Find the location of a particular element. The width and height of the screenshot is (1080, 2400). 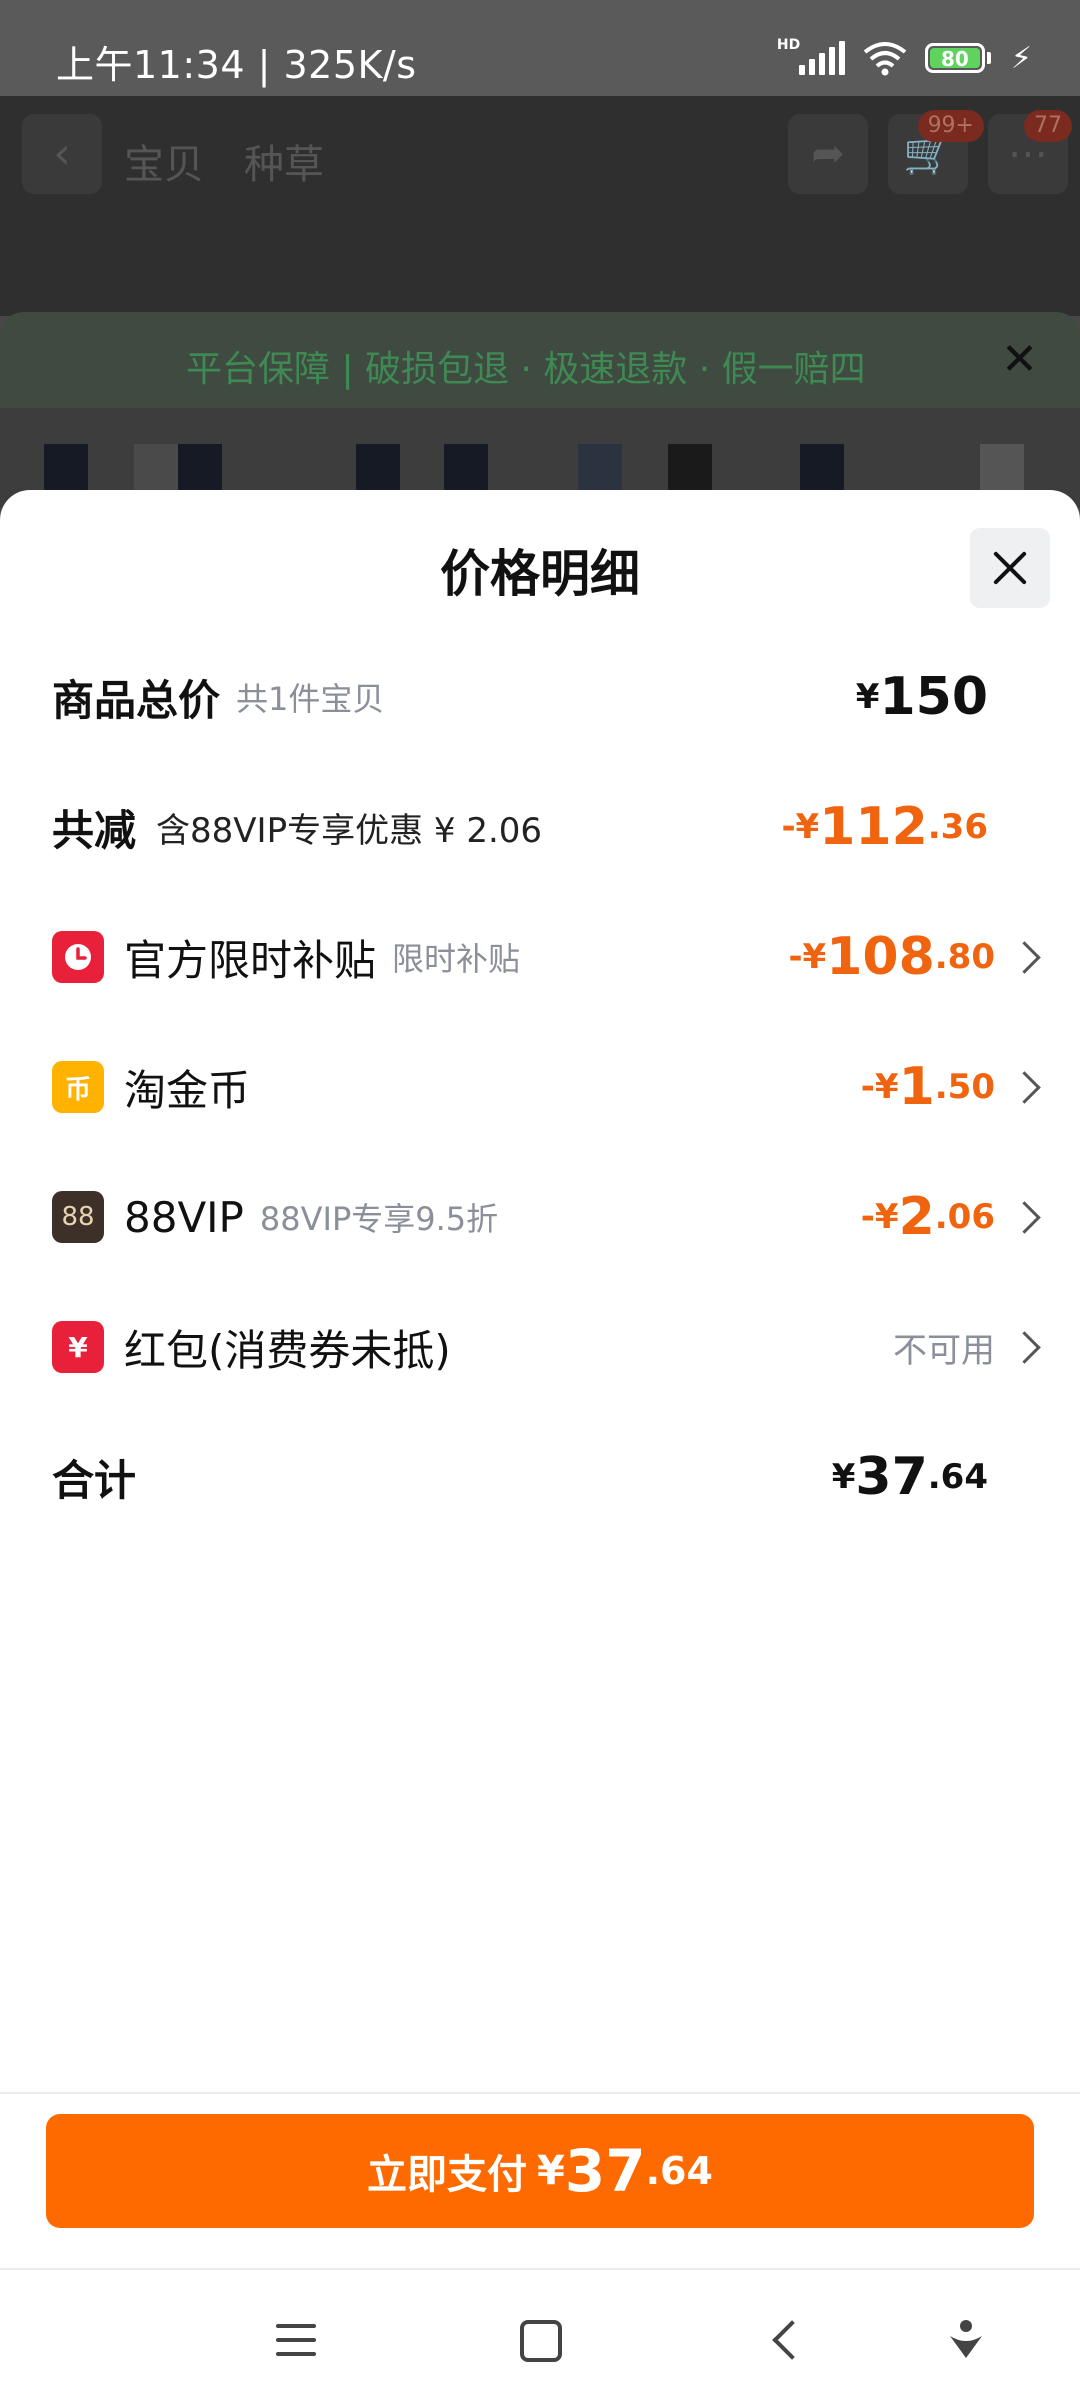

cart-badge: 99+ is located at coordinates (950, 126).